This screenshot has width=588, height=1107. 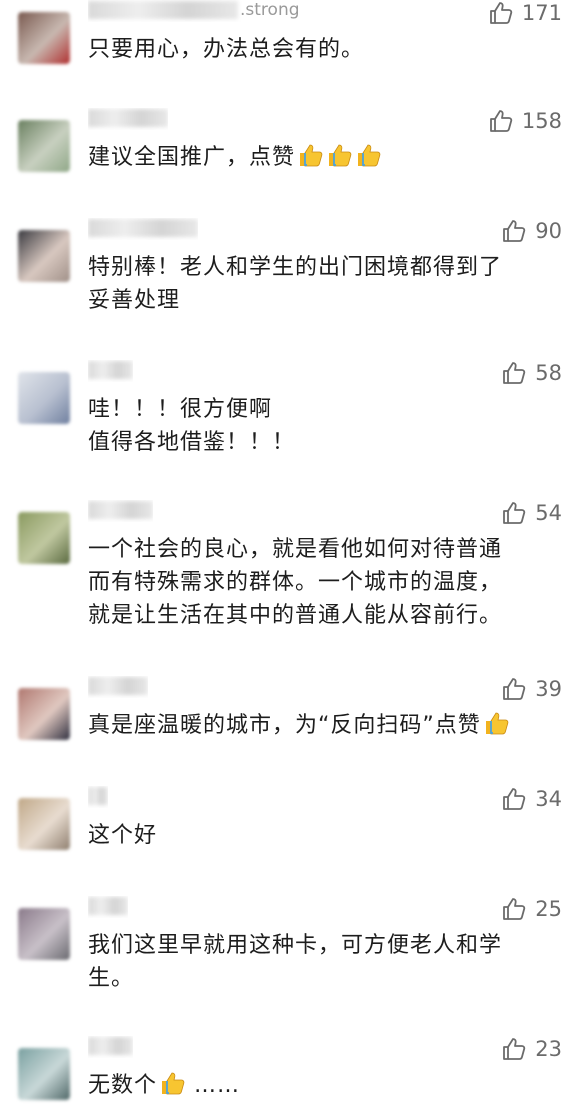 I want to click on like-count: 23, so click(x=548, y=1049).